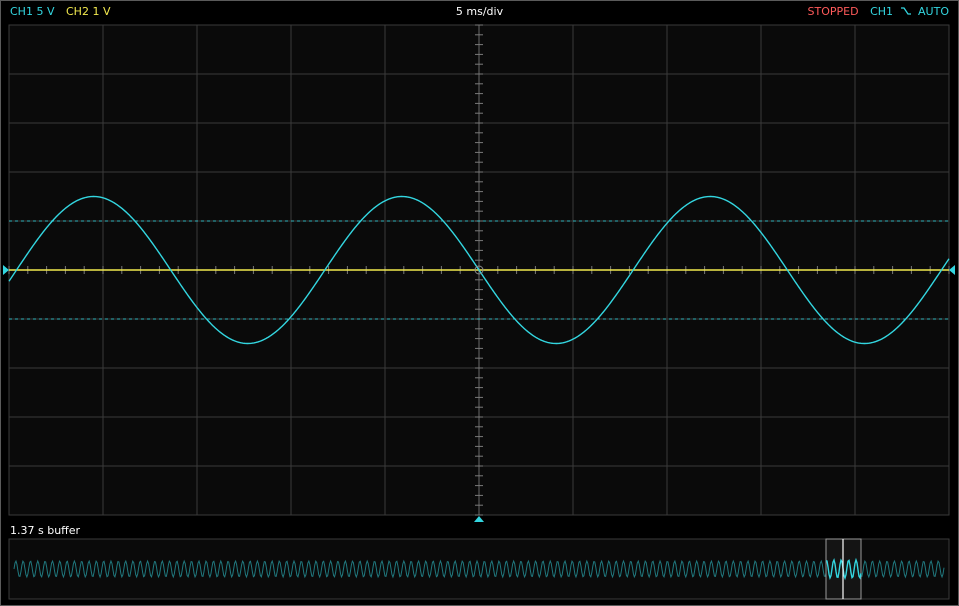  Describe the element at coordinates (479, 519) in the screenshot. I see `trigger-position-marker` at that location.